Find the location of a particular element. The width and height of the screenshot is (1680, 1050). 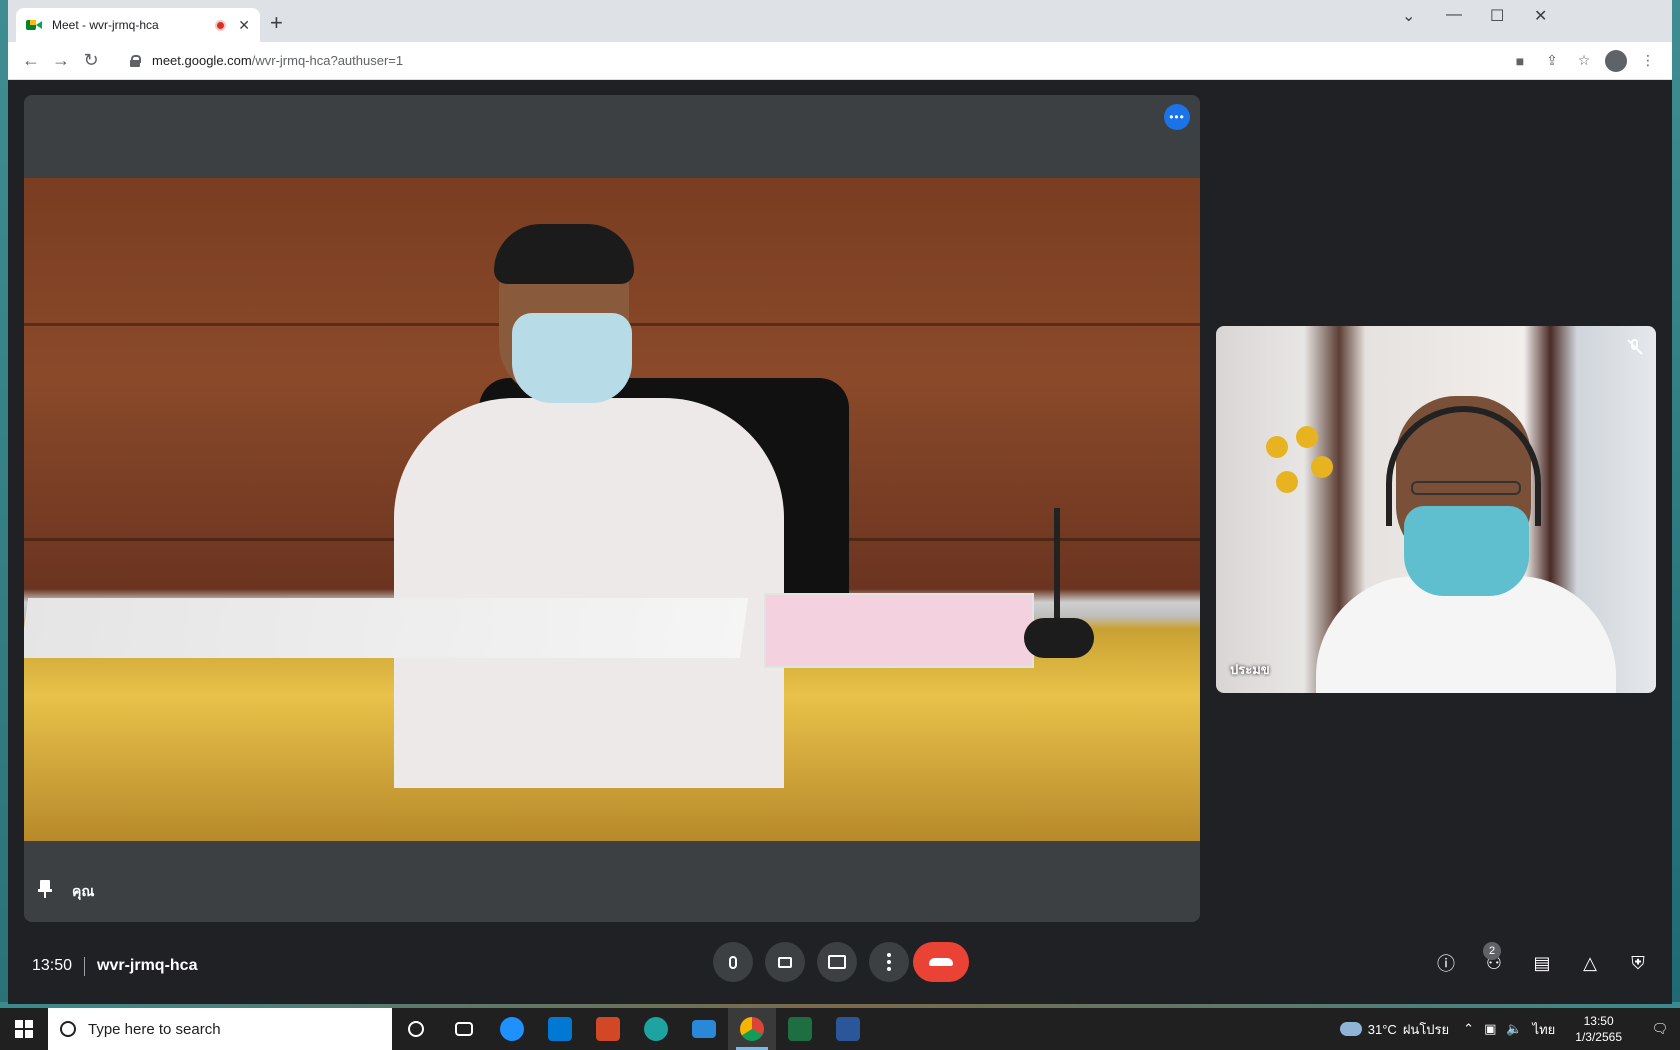

side-participant-name: ประมข is located at coordinates (1250, 669).